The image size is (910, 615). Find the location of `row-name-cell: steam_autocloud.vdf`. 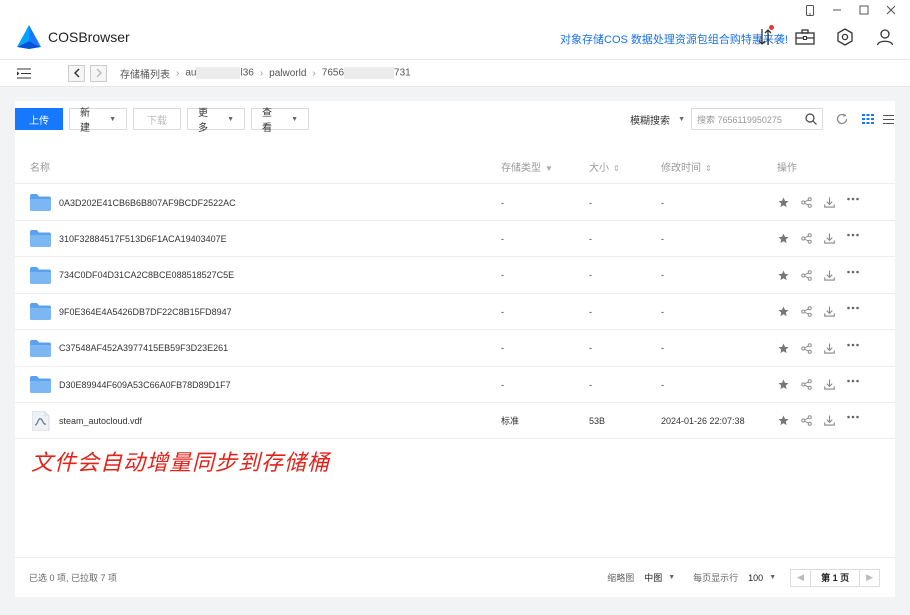

row-name-cell: steam_autocloud.vdf is located at coordinates (86, 420).